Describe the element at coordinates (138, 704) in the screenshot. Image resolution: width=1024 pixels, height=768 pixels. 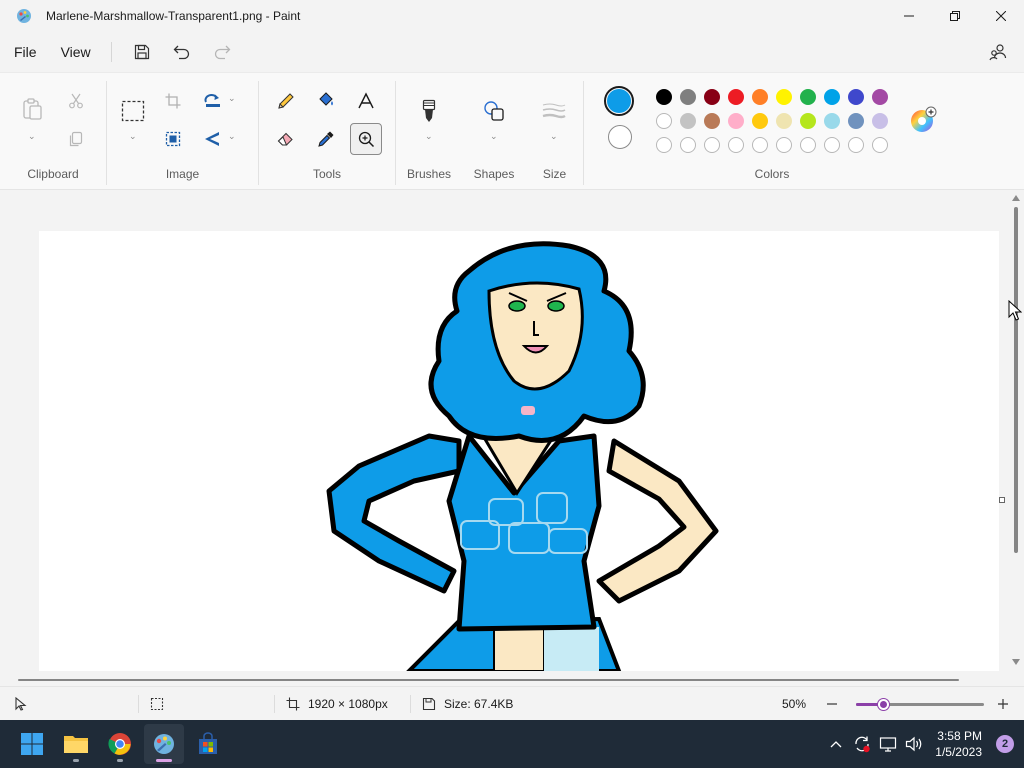
I see `status-separator` at that location.